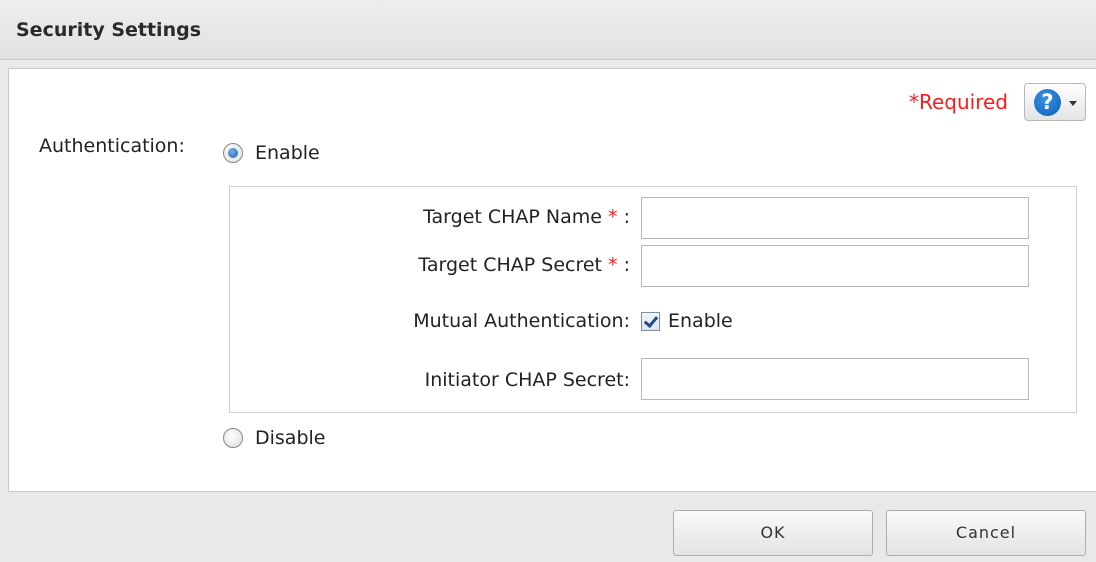  What do you see at coordinates (527, 380) in the screenshot?
I see `initiator-chap-secret-label: Initiator CHAP Secret:` at bounding box center [527, 380].